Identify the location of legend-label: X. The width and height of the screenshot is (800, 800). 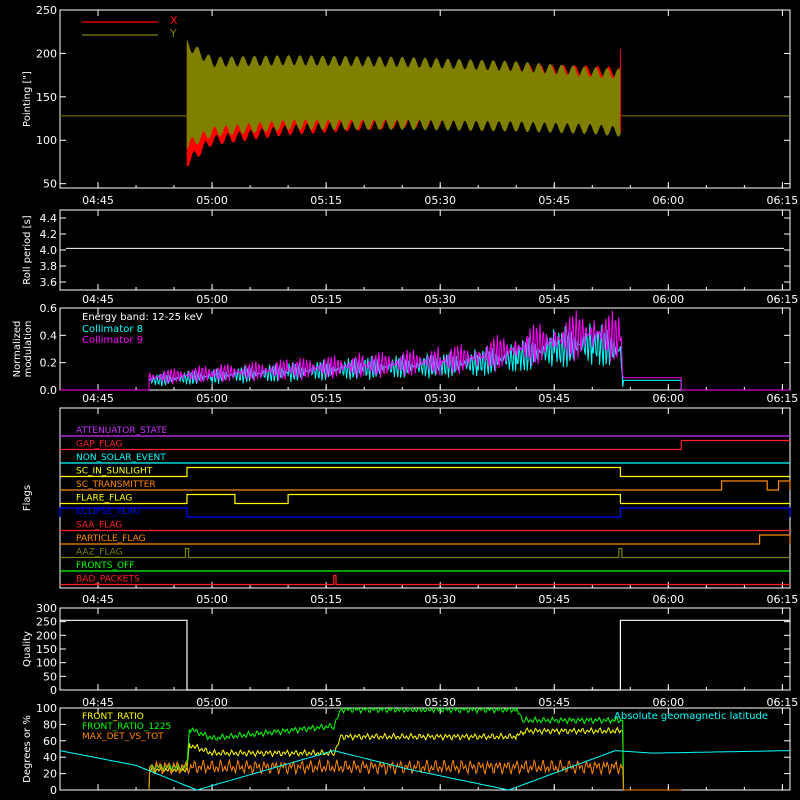
(174, 20).